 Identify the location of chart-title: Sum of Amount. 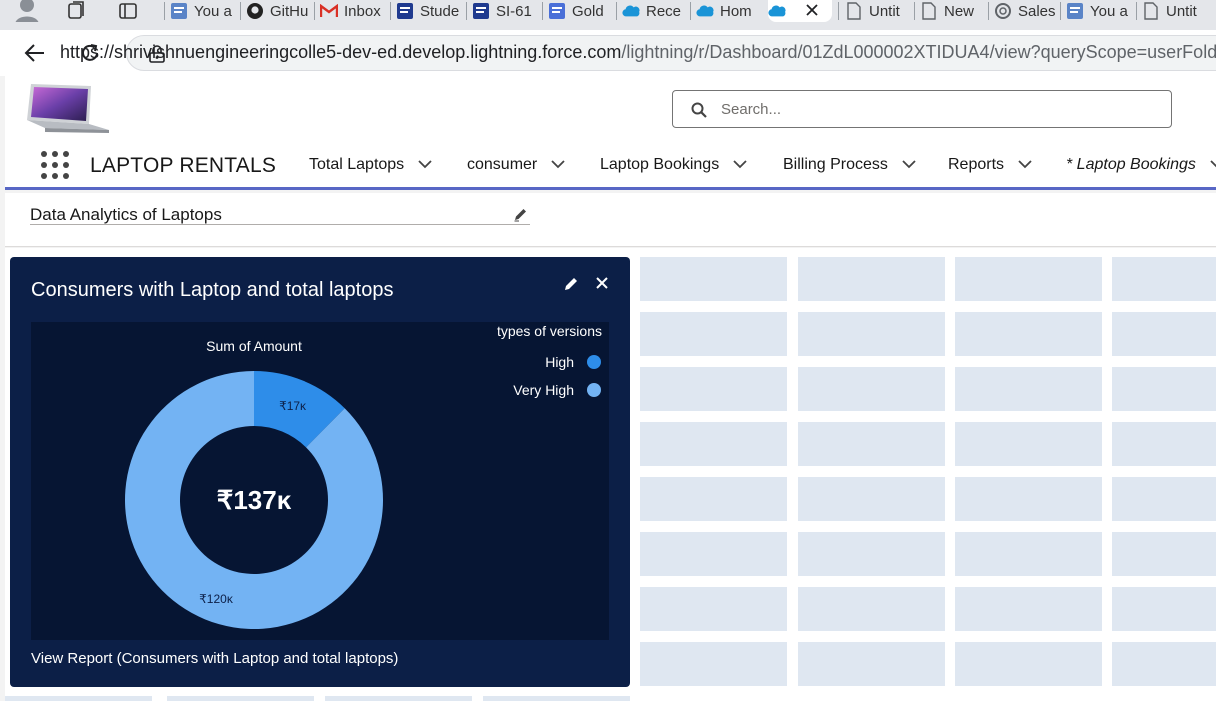
(254, 346).